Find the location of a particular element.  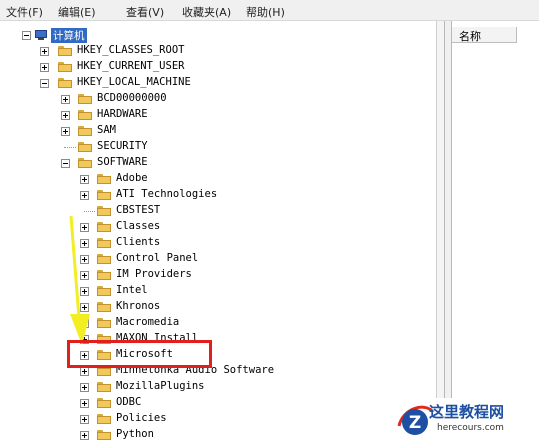

pointer-arrow-annotation is located at coordinates (79, 280).